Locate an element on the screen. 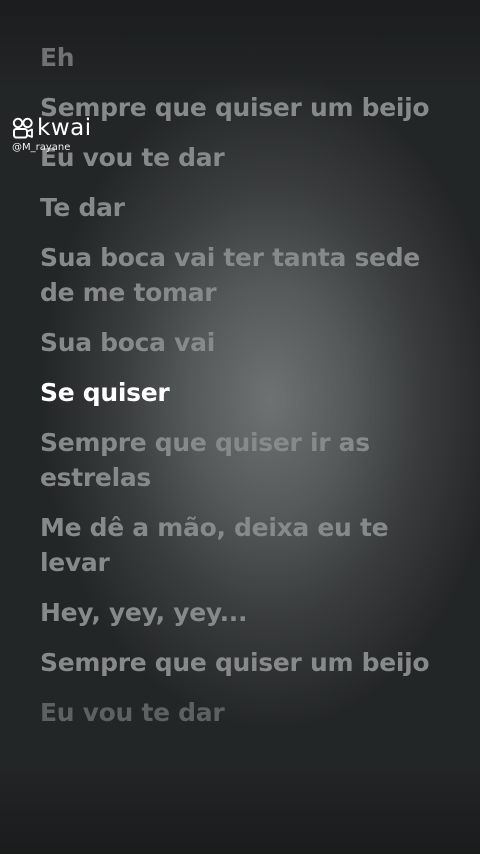  lyric-line: Sua boca vai ter tanta sede de me tomar is located at coordinates (245, 275).